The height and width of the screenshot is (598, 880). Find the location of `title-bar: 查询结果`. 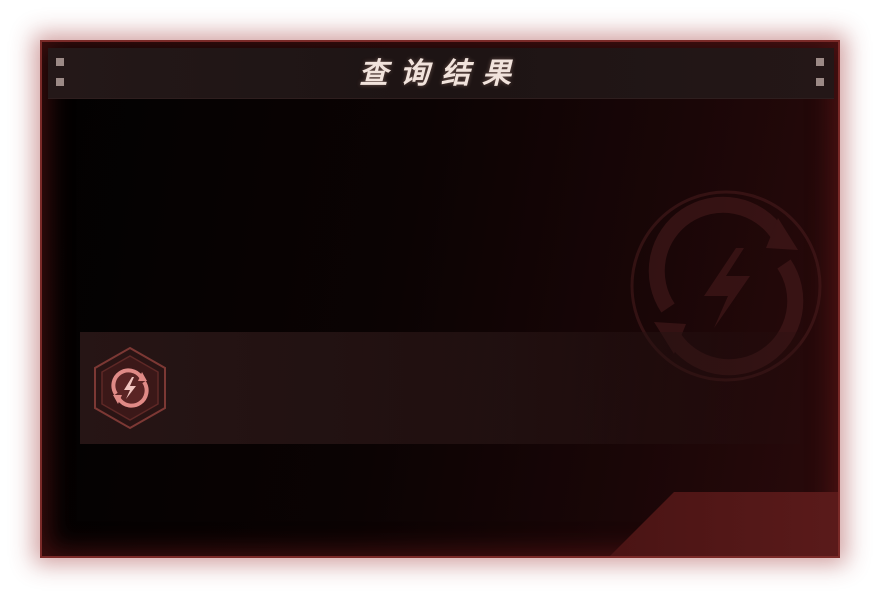

title-bar: 查询结果 is located at coordinates (441, 73).